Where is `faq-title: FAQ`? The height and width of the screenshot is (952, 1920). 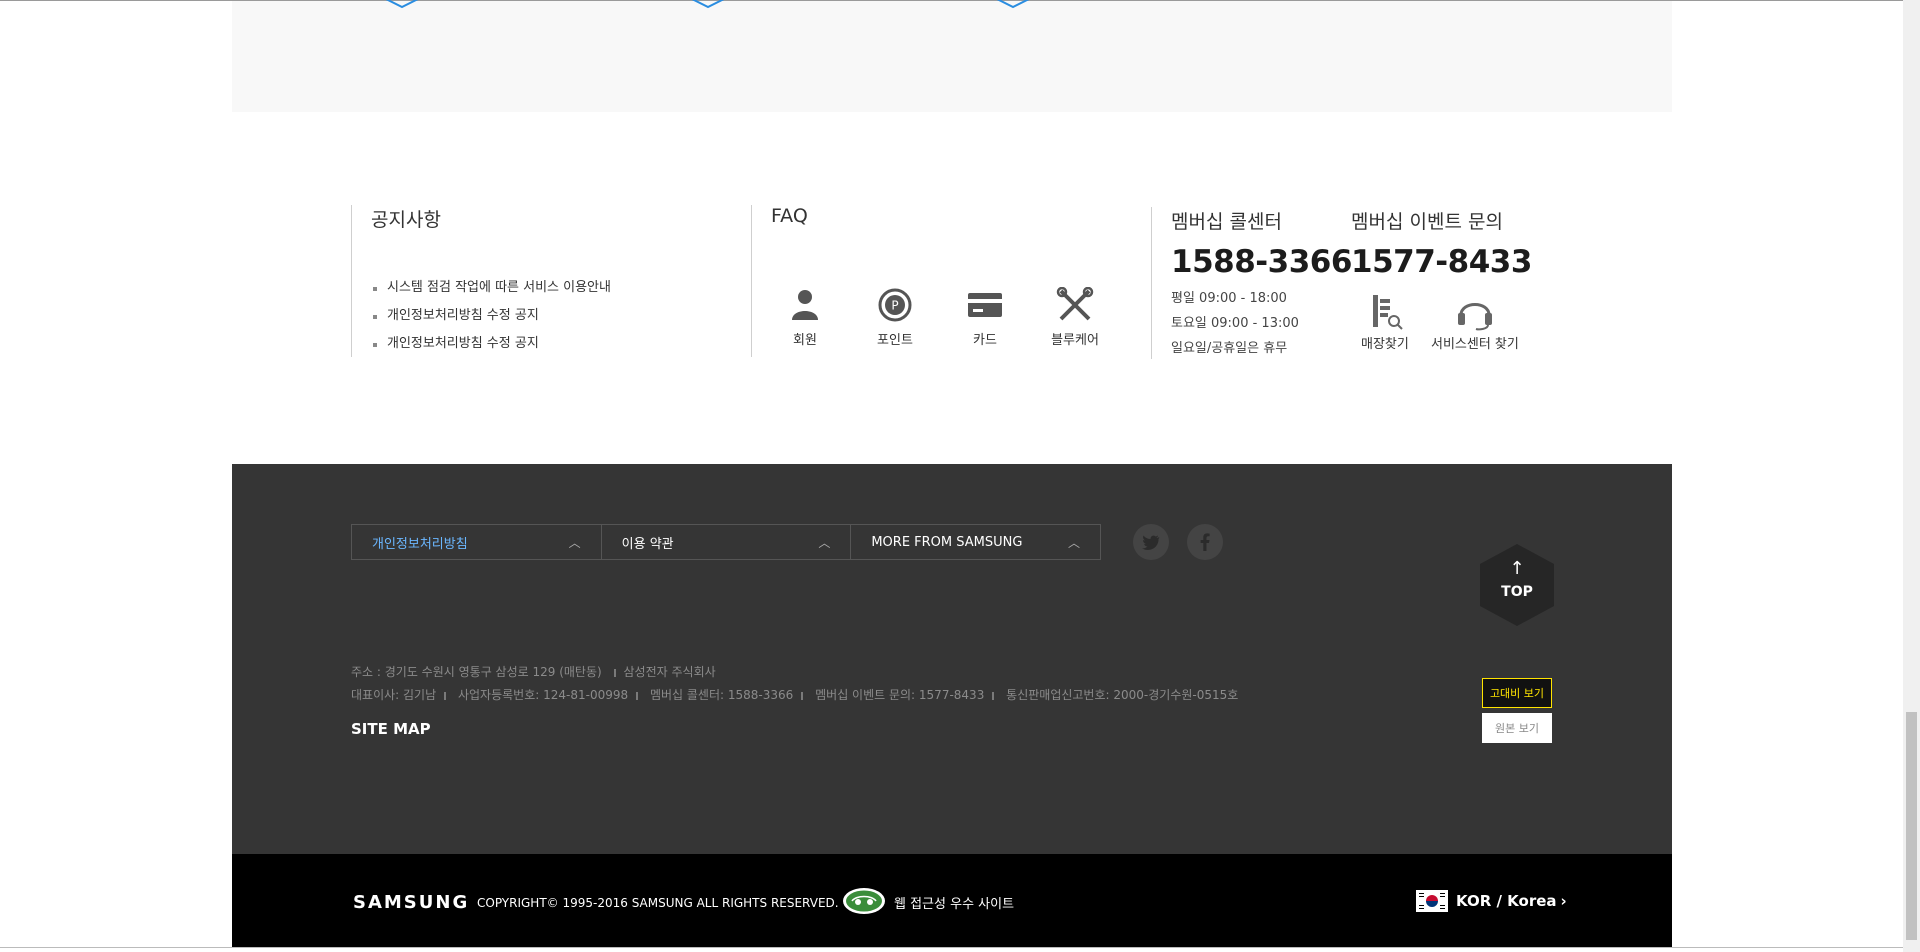 faq-title: FAQ is located at coordinates (961, 216).